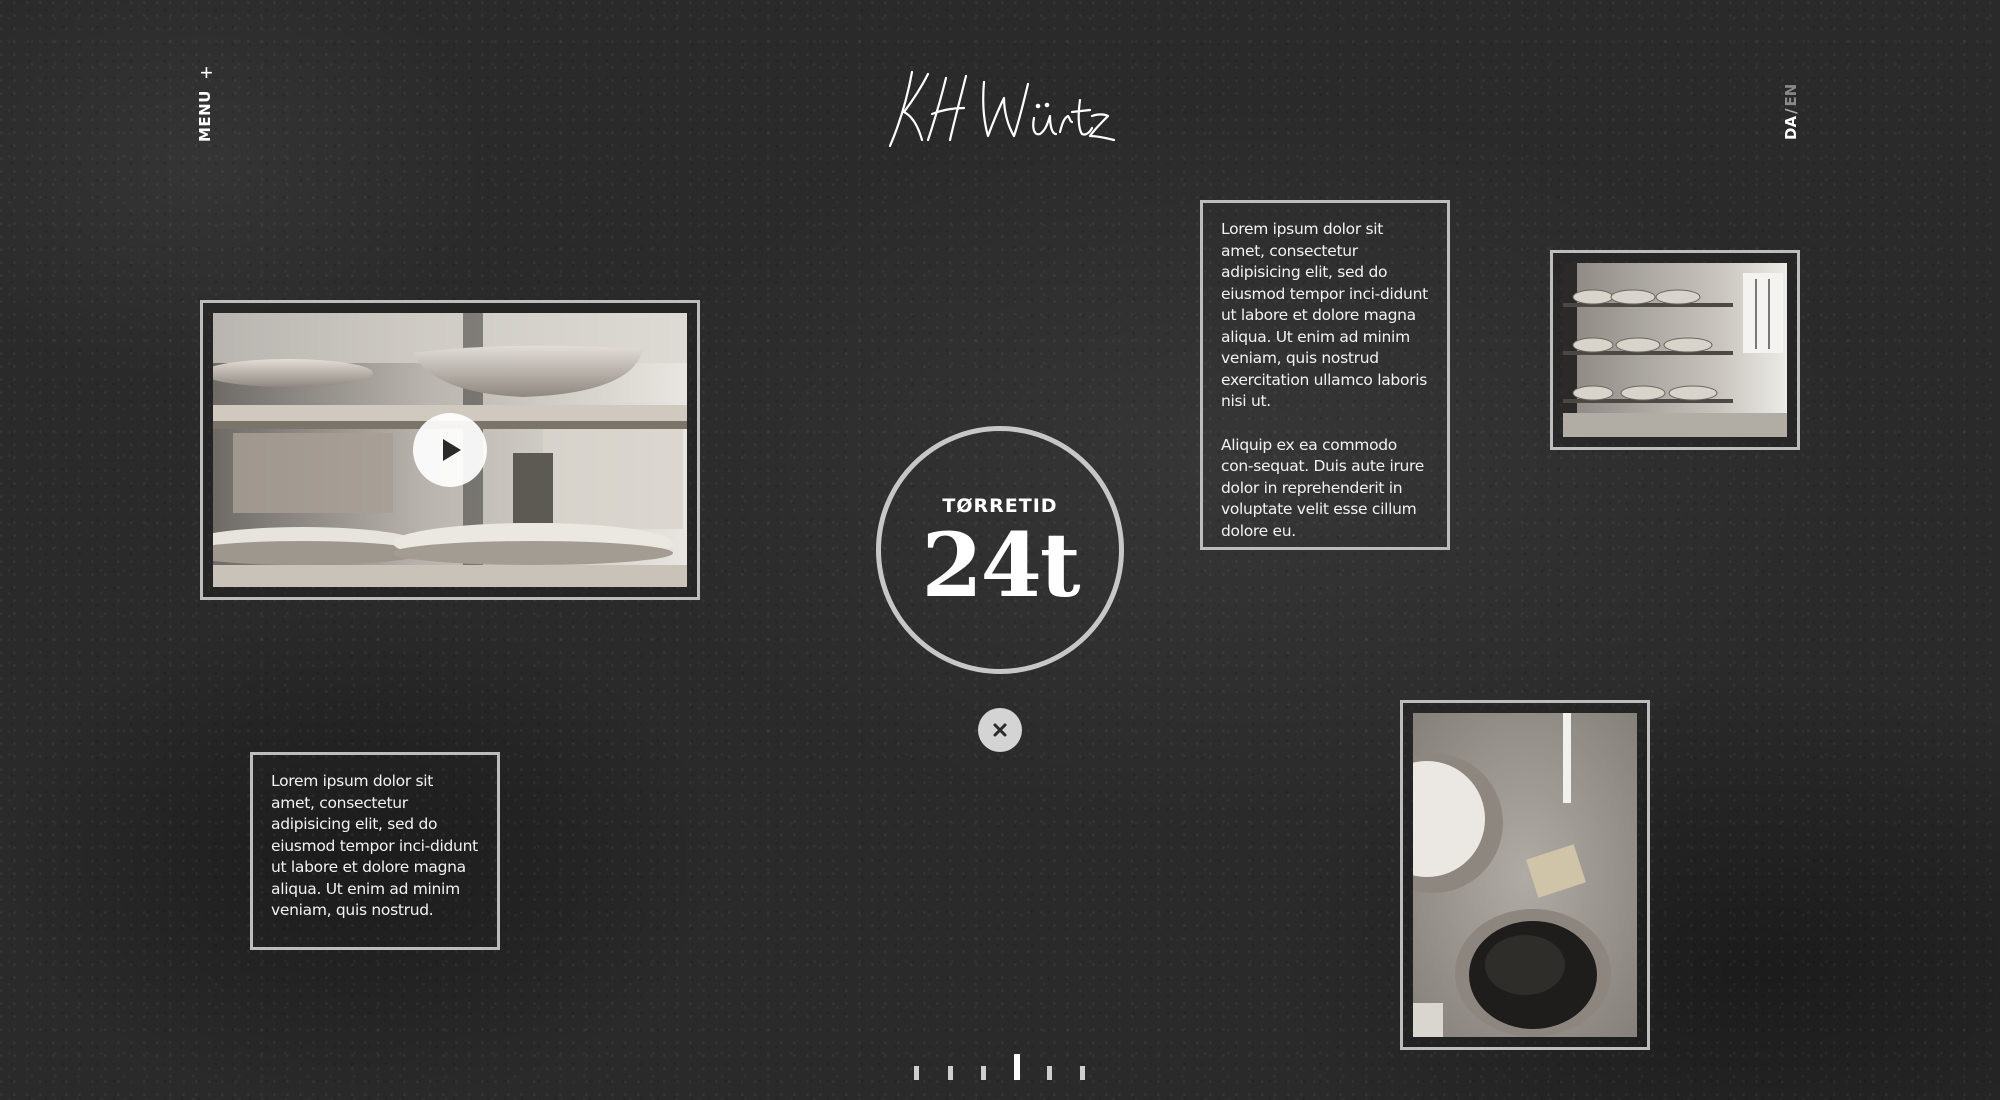  I want to click on video-card, so click(450, 450).